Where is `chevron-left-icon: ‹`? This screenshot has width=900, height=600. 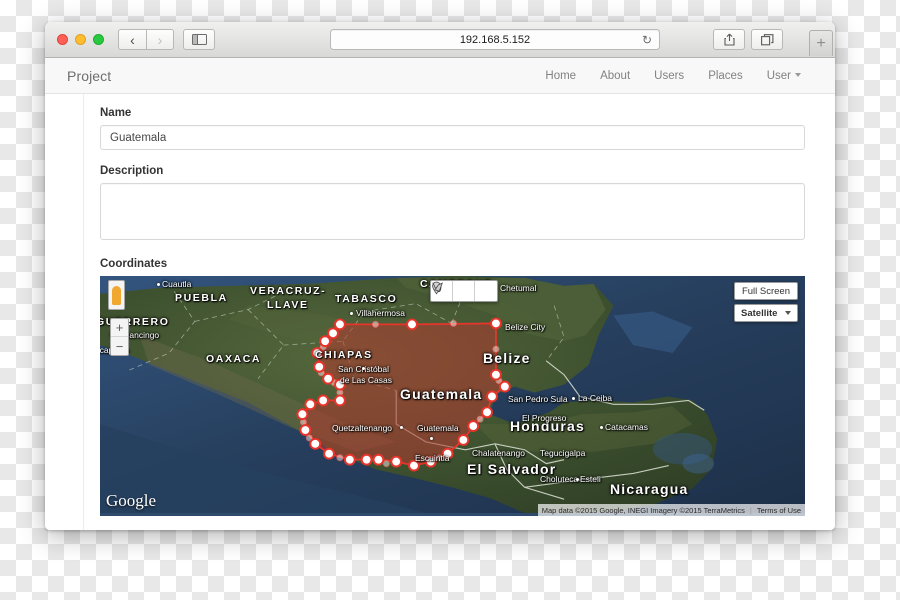 chevron-left-icon: ‹ is located at coordinates (132, 39).